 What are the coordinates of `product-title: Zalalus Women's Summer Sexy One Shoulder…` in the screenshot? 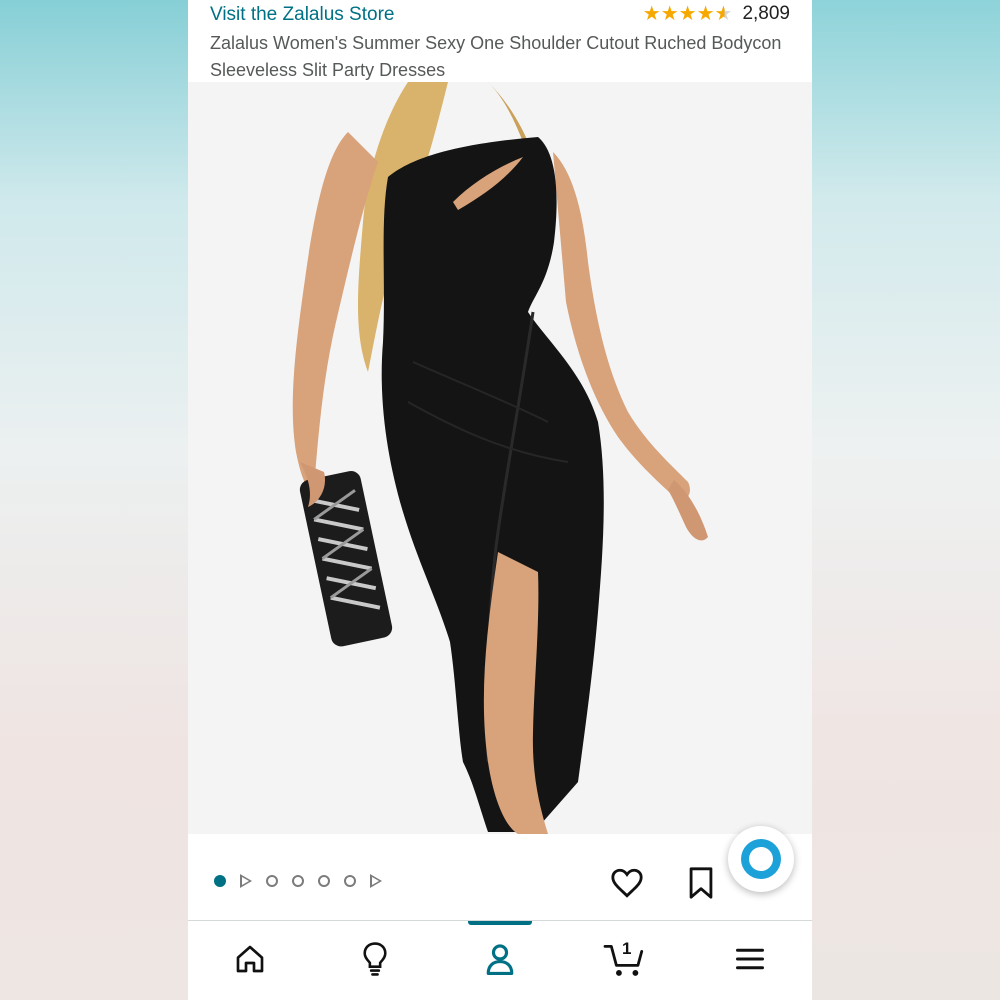 It's located at (496, 56).